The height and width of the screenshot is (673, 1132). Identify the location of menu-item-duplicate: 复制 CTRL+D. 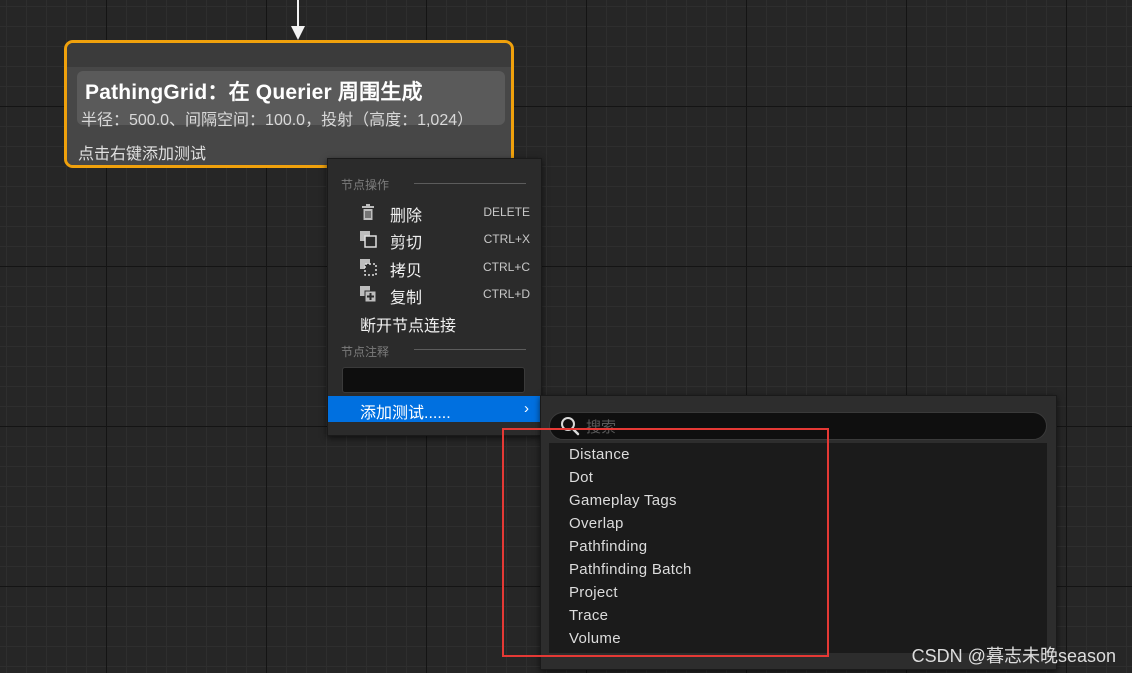
(434, 294).